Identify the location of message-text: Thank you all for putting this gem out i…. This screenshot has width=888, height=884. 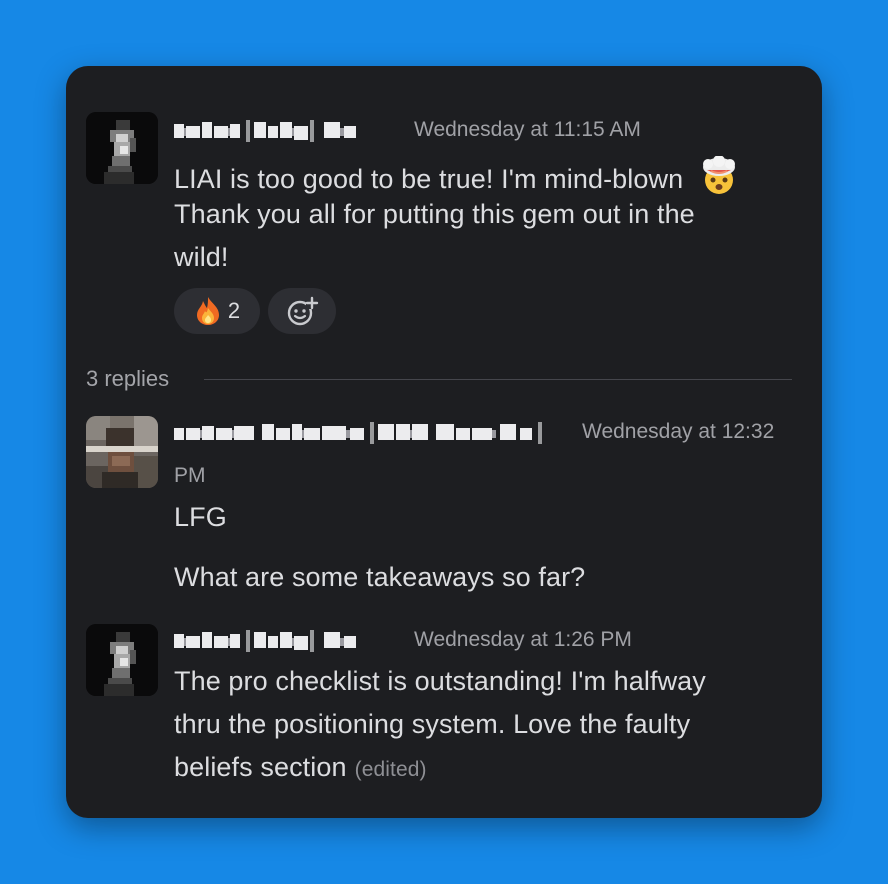
(434, 214).